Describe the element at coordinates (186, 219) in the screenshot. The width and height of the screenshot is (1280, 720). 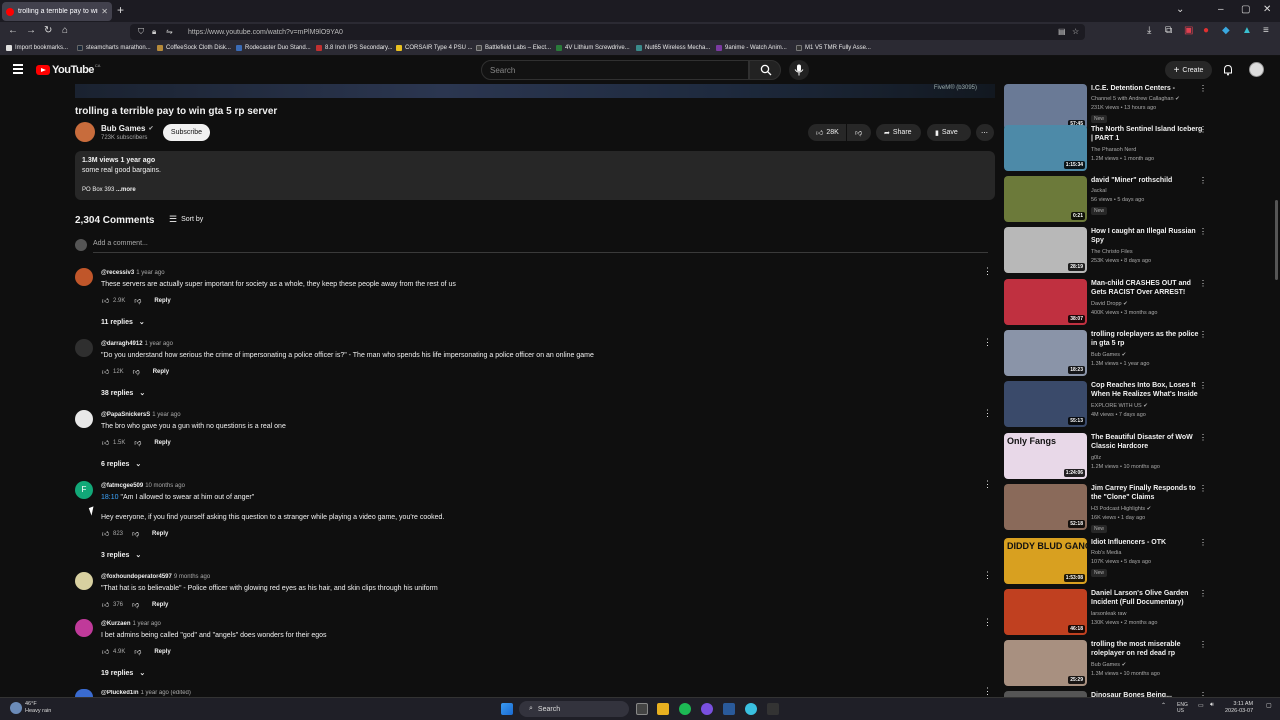
I see `sort-by-button: ☰ Sort by` at that location.